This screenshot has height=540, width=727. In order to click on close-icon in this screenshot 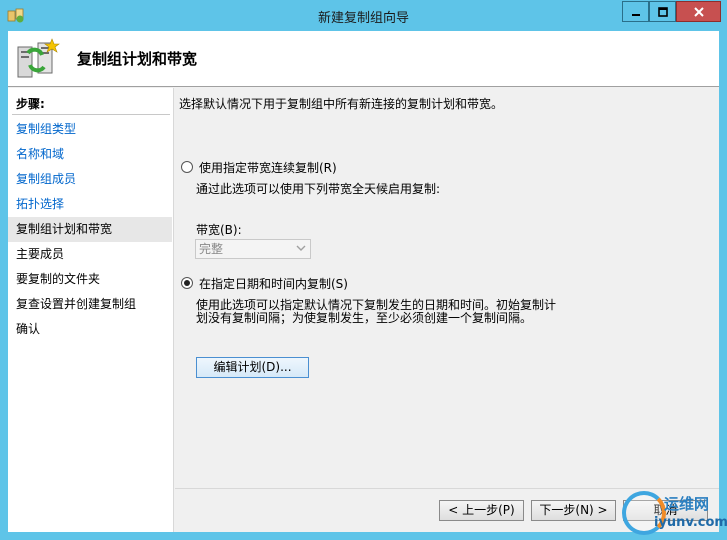, I will do `click(698, 11)`.